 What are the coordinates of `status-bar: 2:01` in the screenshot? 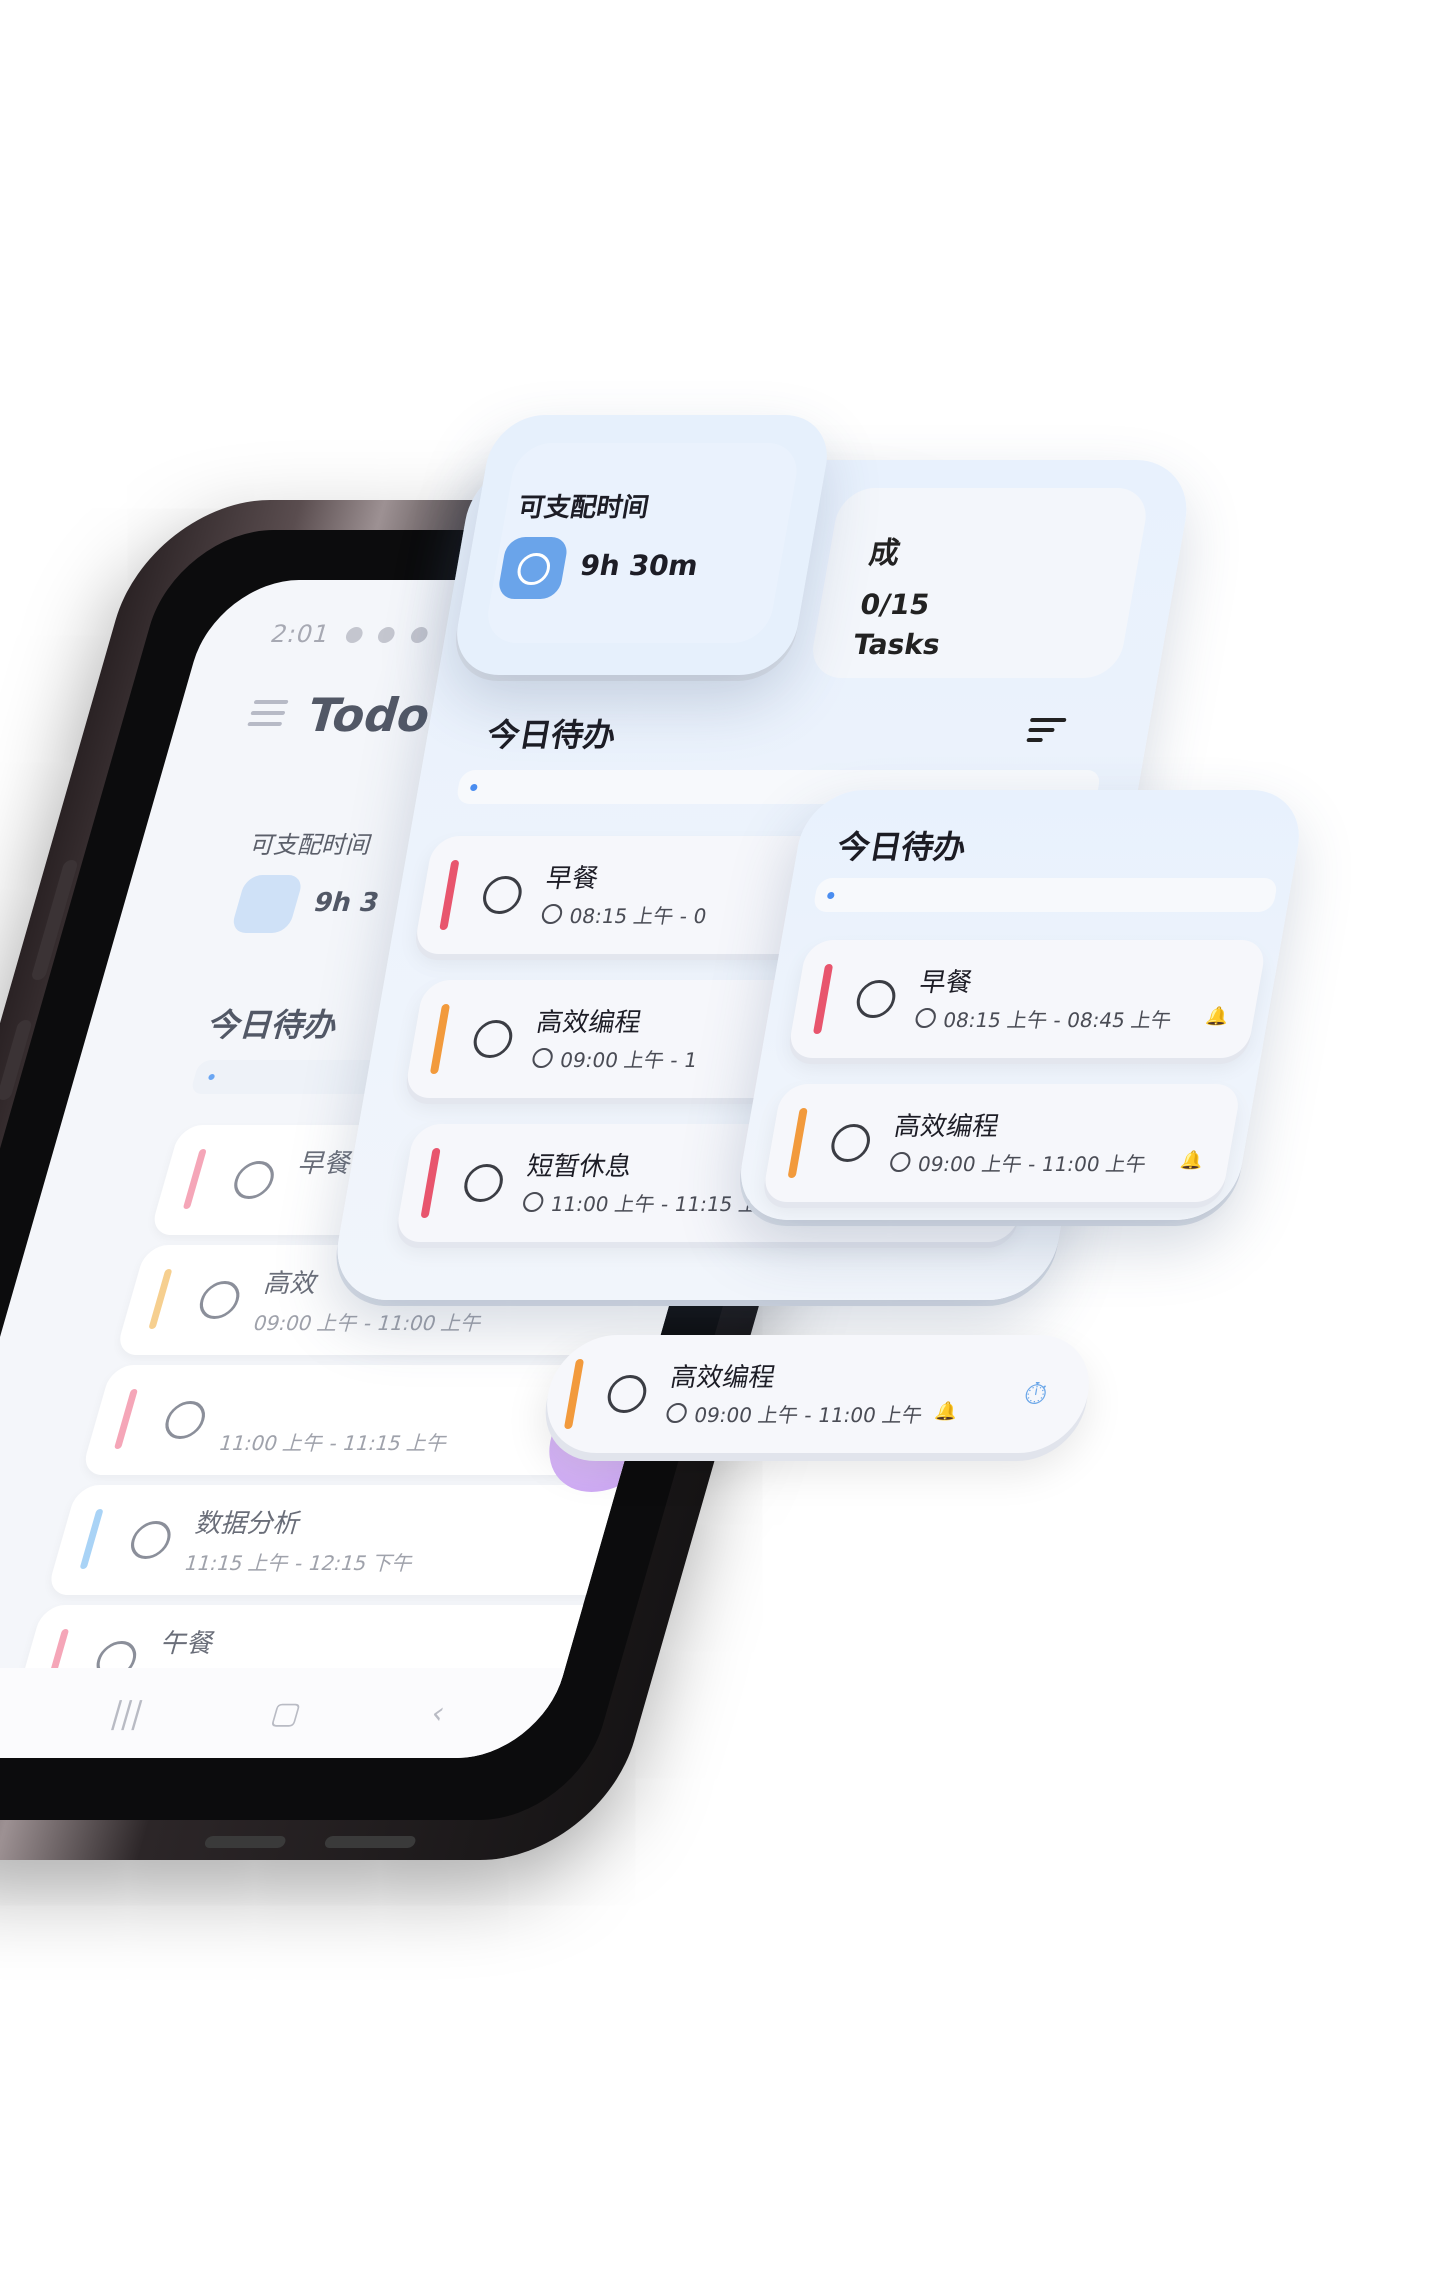 It's located at (350, 634).